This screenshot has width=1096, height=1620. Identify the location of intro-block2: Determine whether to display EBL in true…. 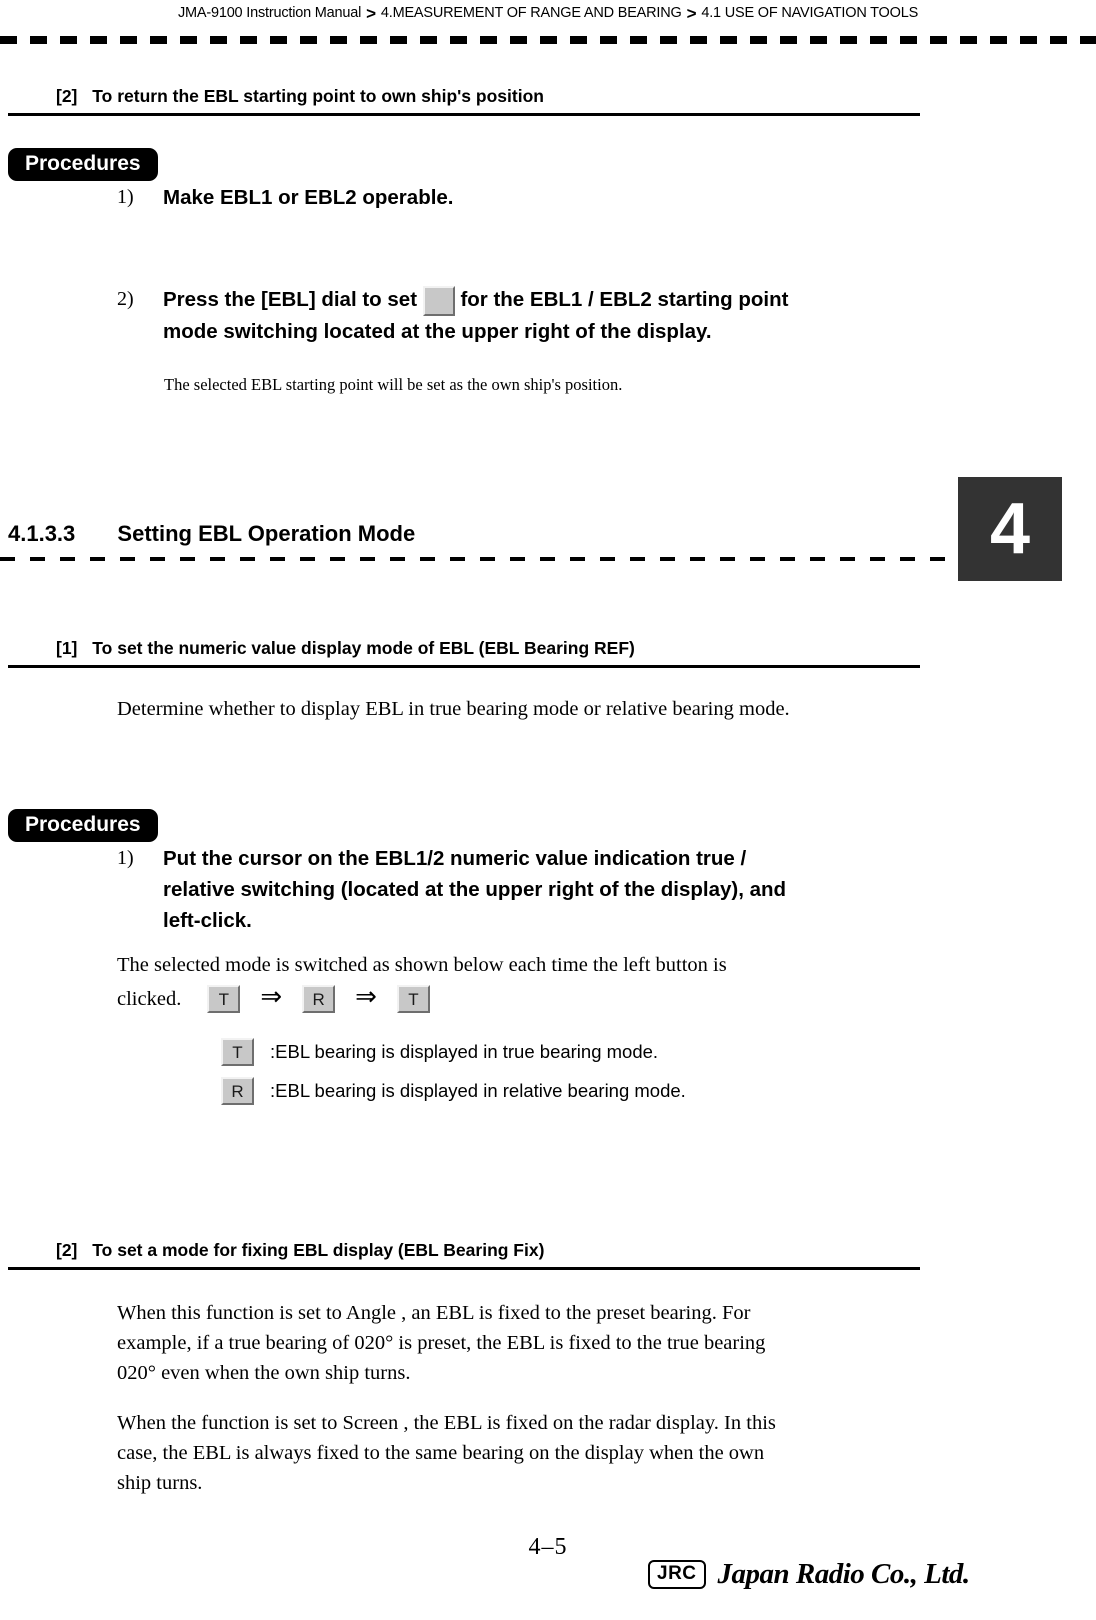
(453, 709).